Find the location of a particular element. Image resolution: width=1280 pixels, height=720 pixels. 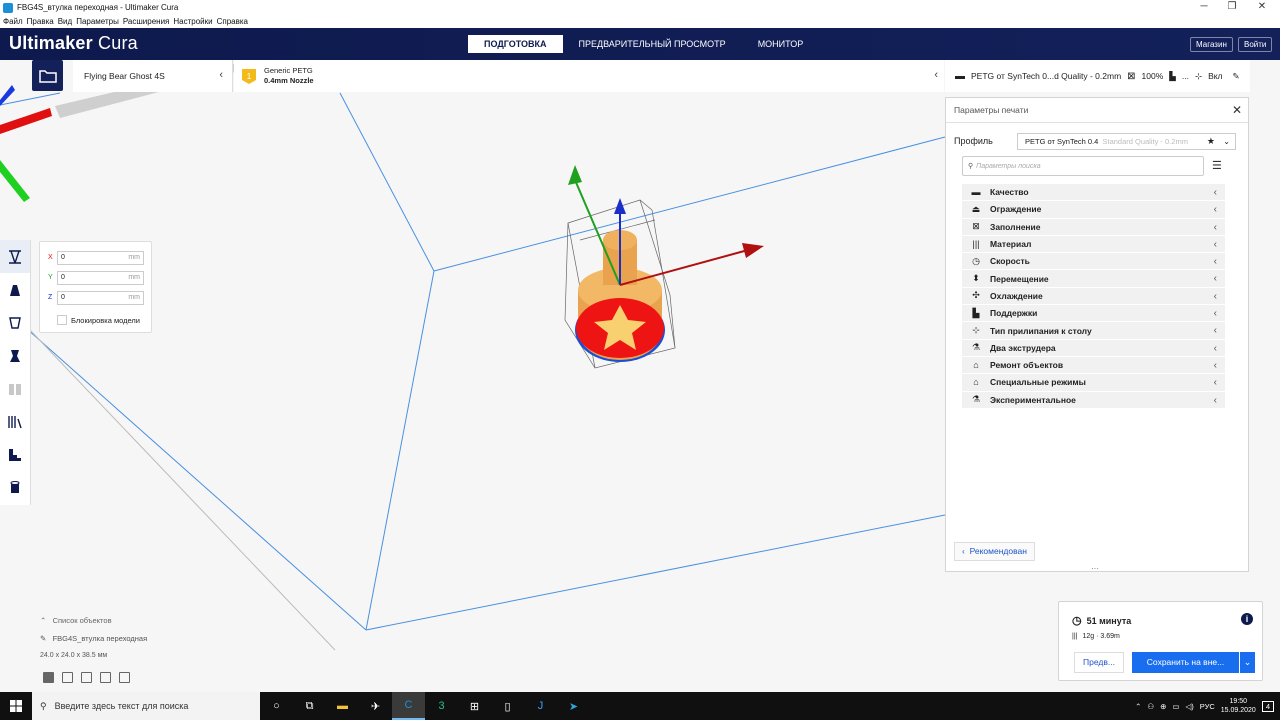

maximize-button: ❐ is located at coordinates (1232, 7).